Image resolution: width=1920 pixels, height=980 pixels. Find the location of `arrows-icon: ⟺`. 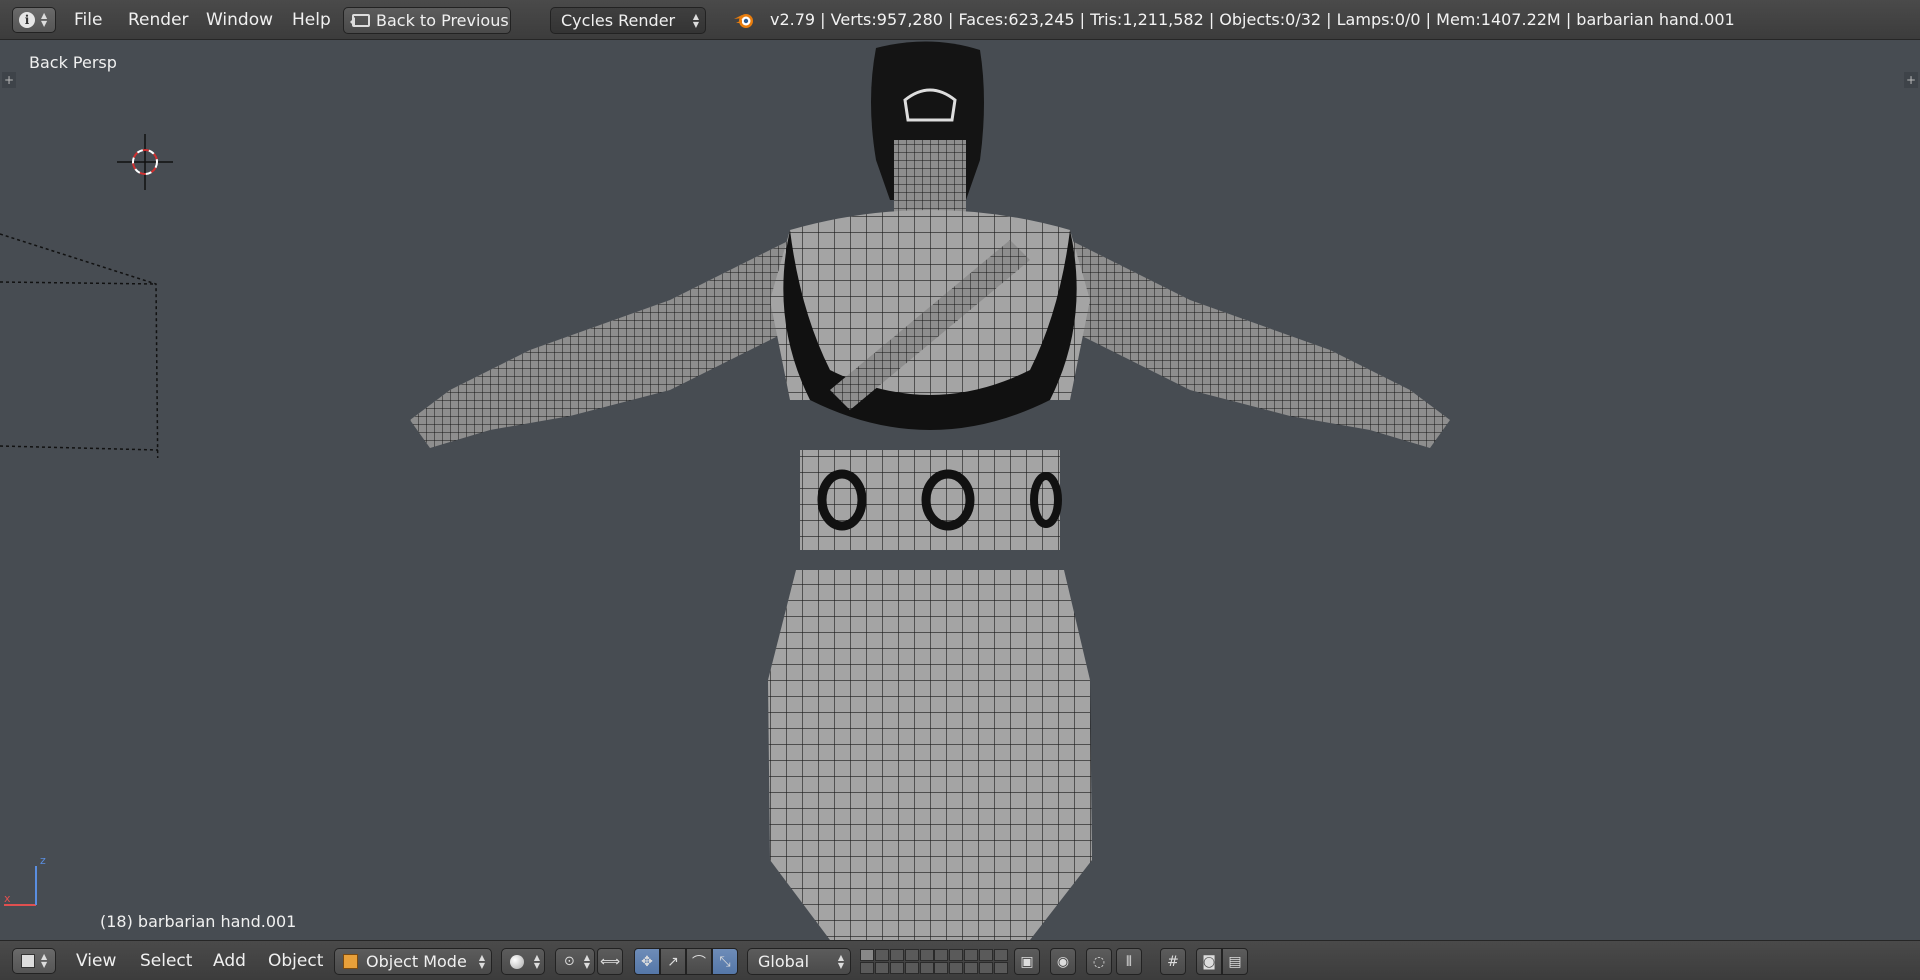

arrows-icon: ⟺ is located at coordinates (610, 961).